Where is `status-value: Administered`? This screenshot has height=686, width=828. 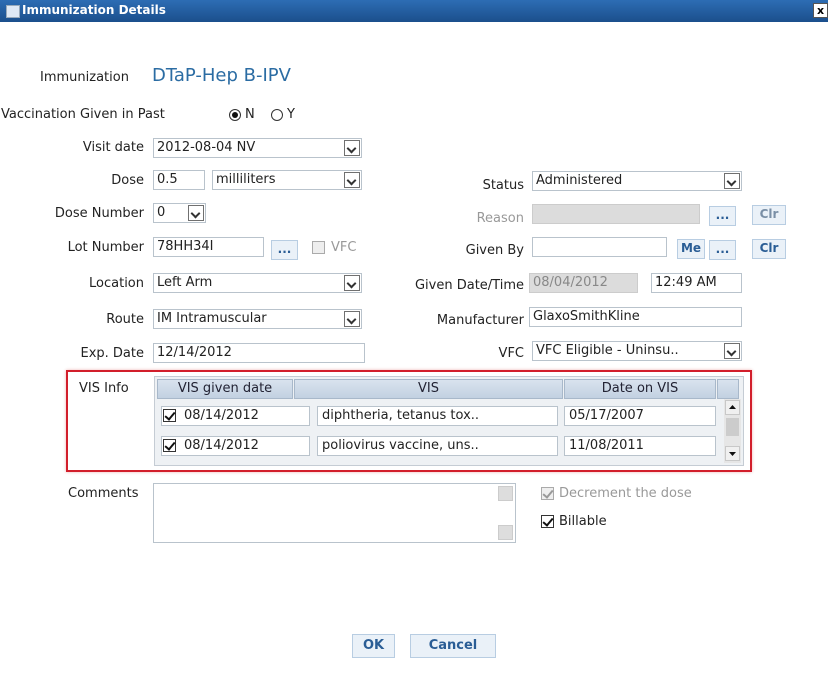
status-value: Administered is located at coordinates (579, 180).